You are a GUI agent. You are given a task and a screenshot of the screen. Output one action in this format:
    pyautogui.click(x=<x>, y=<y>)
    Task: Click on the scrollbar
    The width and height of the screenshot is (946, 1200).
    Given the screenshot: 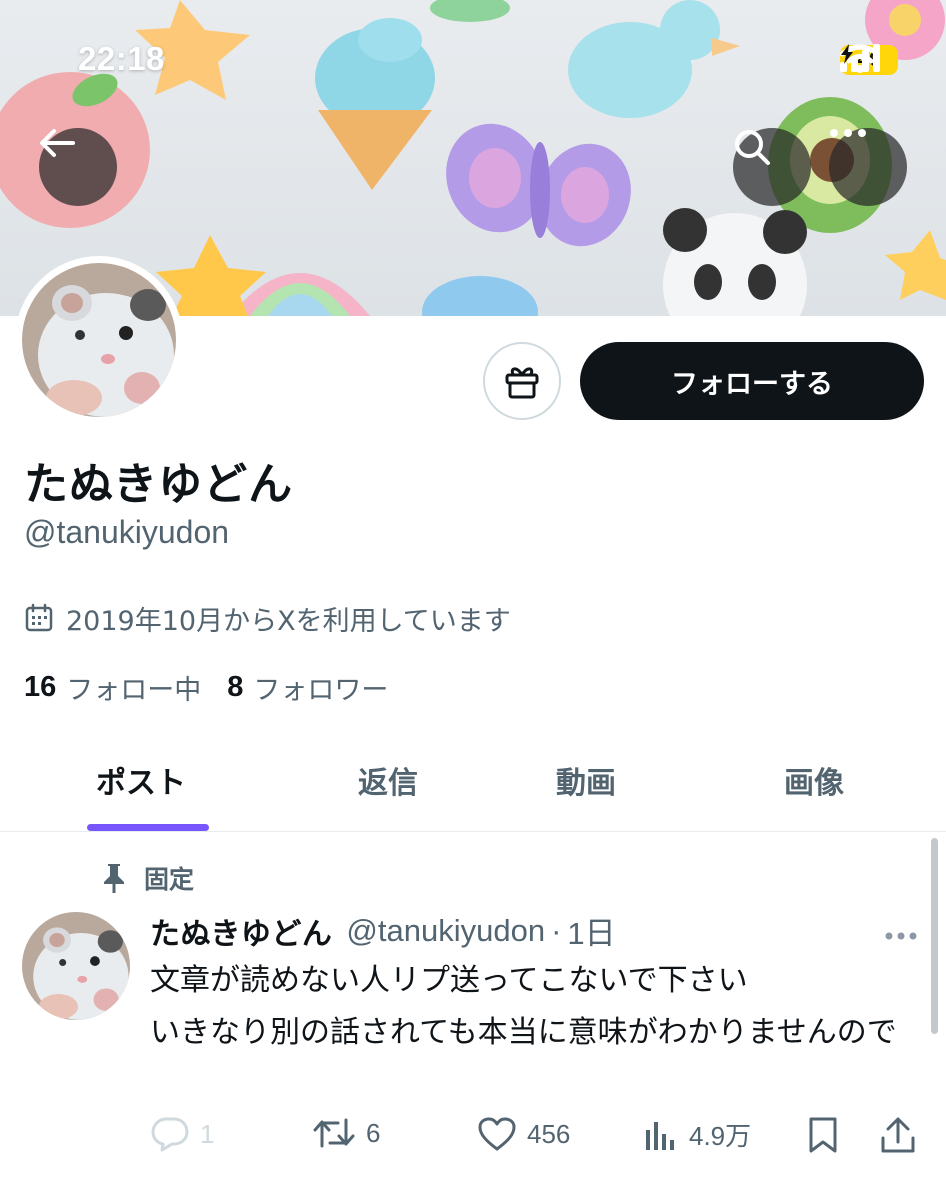 What is the action you would take?
    pyautogui.click(x=934, y=936)
    